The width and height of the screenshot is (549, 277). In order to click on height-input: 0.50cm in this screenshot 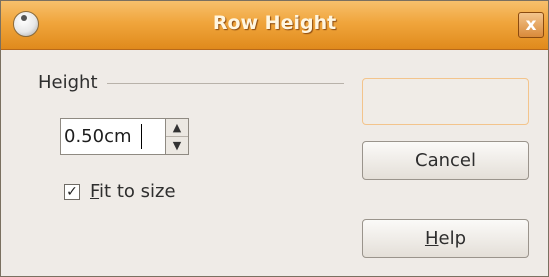, I will do `click(113, 136)`.